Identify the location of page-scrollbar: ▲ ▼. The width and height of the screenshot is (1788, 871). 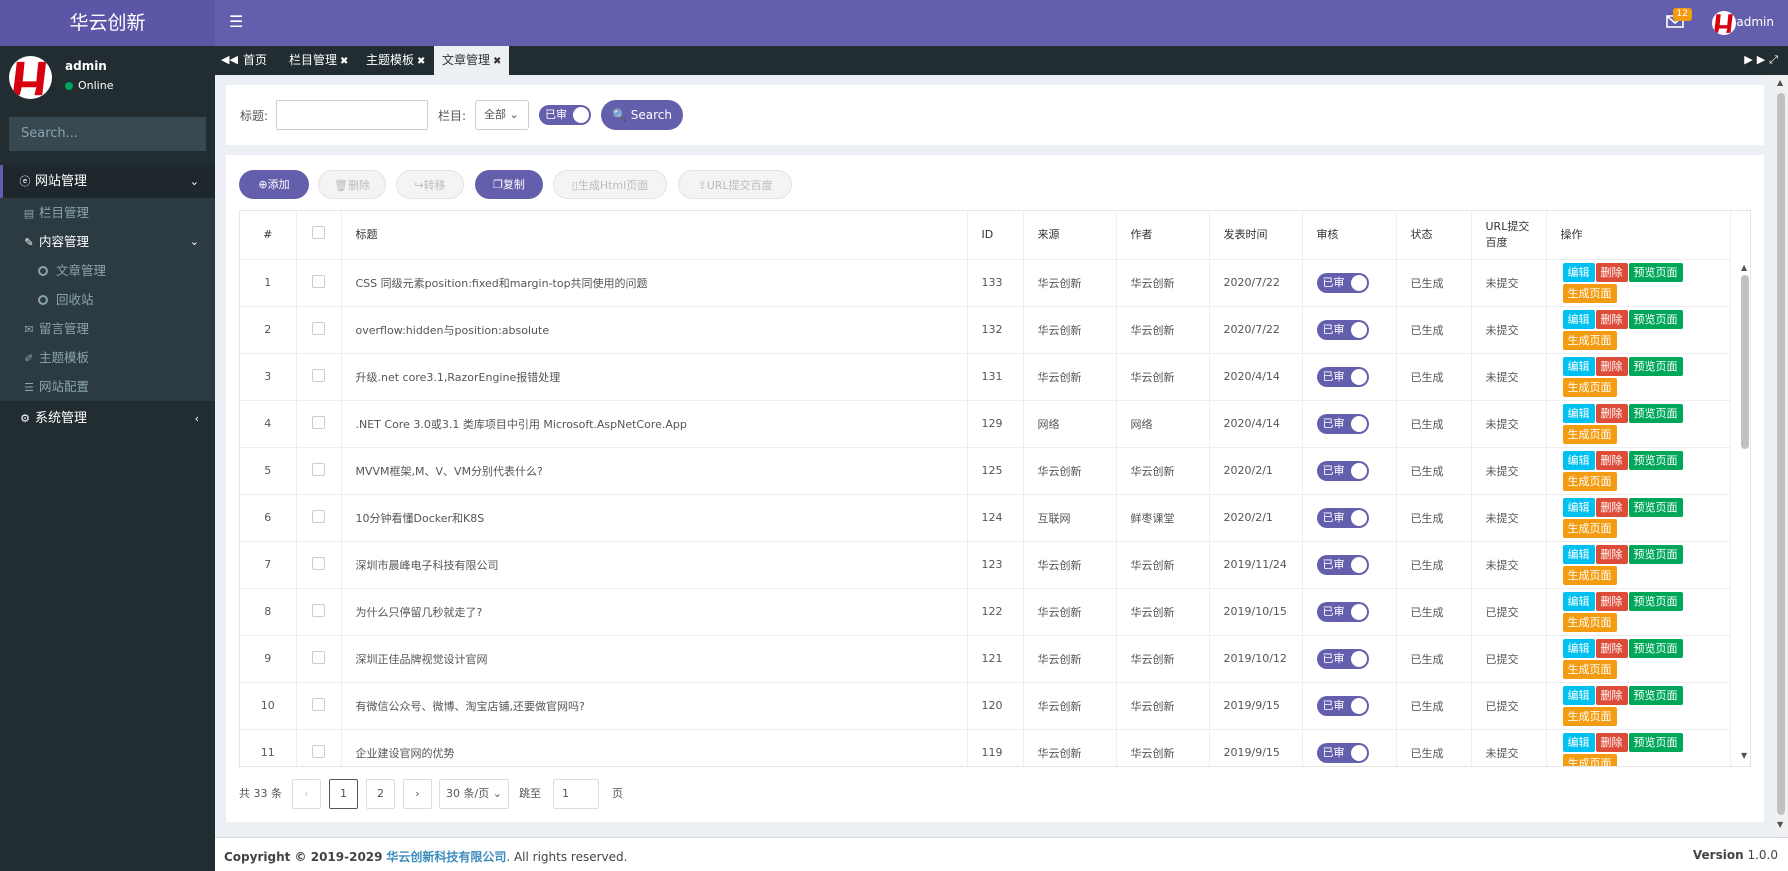
(1781, 455).